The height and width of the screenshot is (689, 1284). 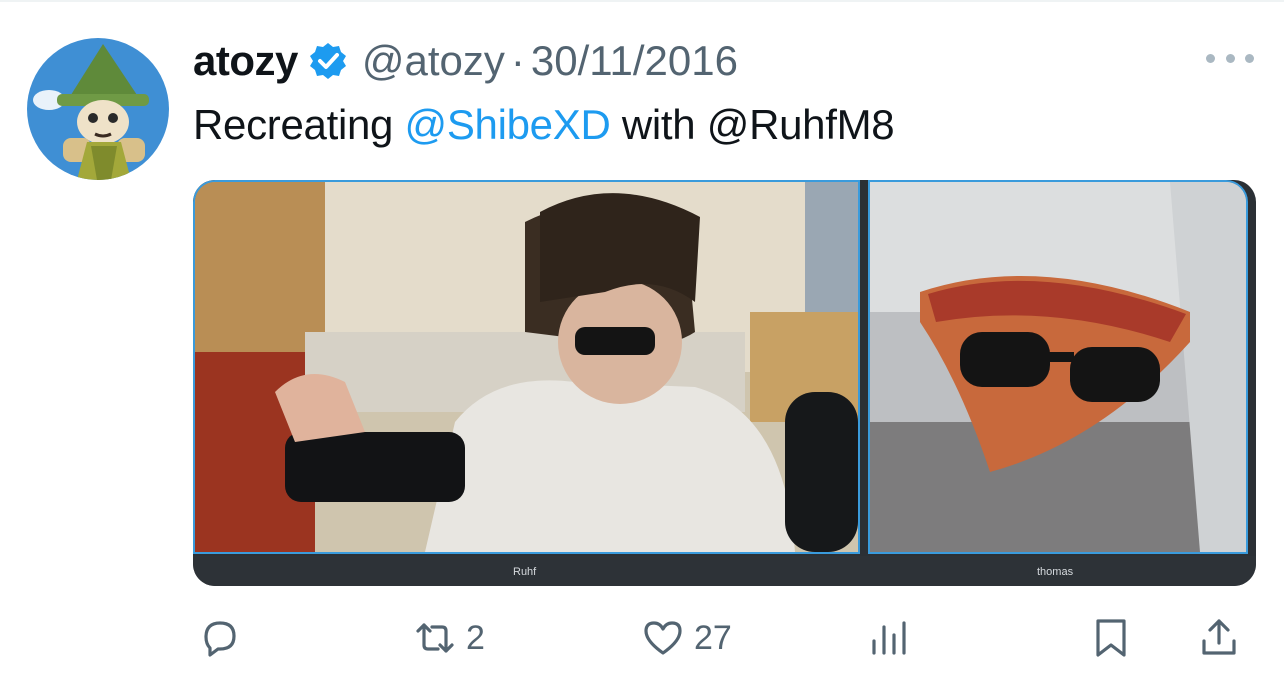 What do you see at coordinates (435, 638) in the screenshot?
I see `retweet-icon` at bounding box center [435, 638].